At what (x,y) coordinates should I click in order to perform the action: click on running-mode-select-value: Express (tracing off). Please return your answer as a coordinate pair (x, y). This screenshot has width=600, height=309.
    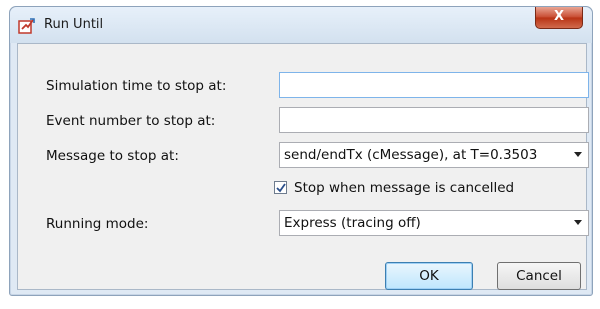
    Looking at the image, I should click on (352, 223).